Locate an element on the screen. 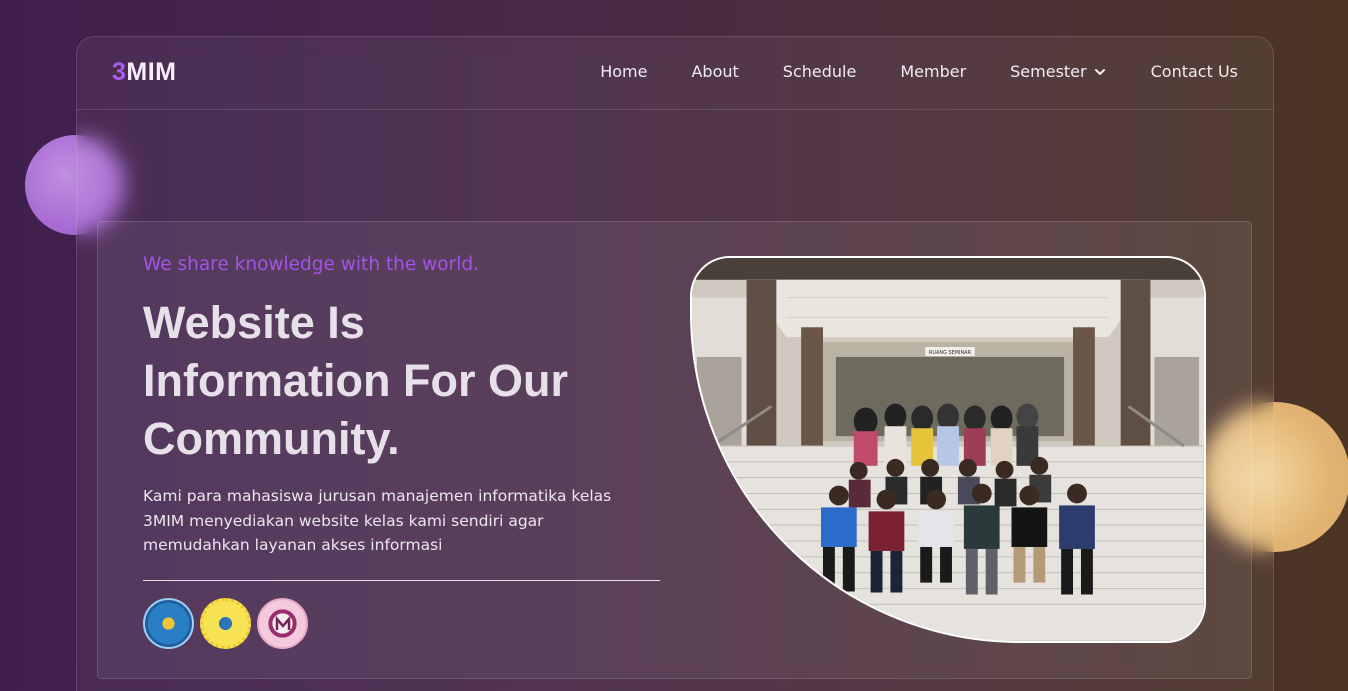  nav-semester-label: Semester is located at coordinates (1048, 71).